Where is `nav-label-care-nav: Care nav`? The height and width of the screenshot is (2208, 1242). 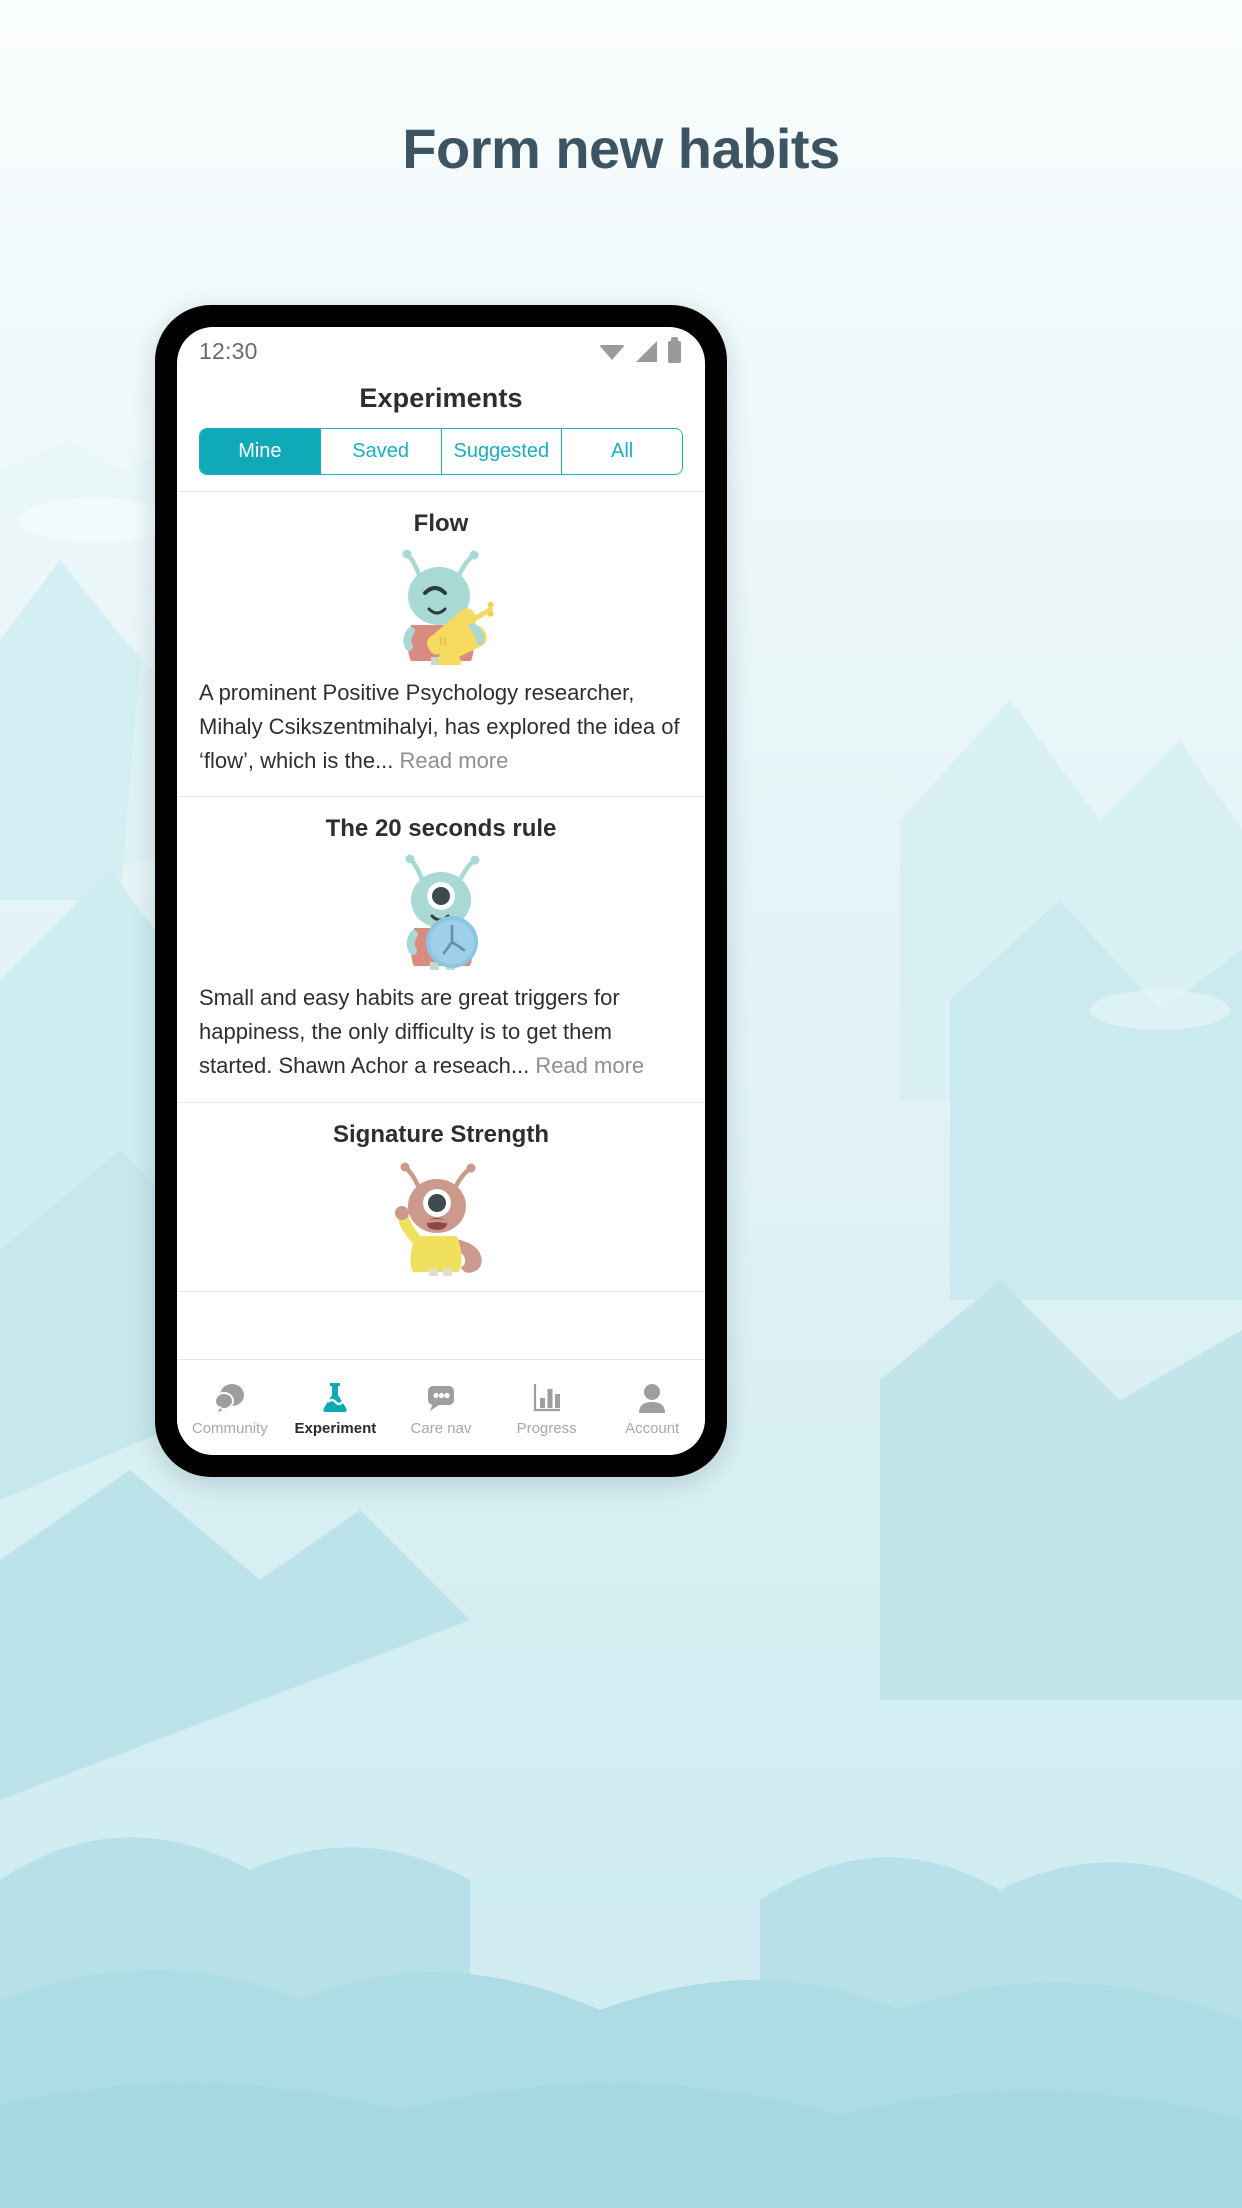
nav-label-care-nav: Care nav is located at coordinates (441, 1428).